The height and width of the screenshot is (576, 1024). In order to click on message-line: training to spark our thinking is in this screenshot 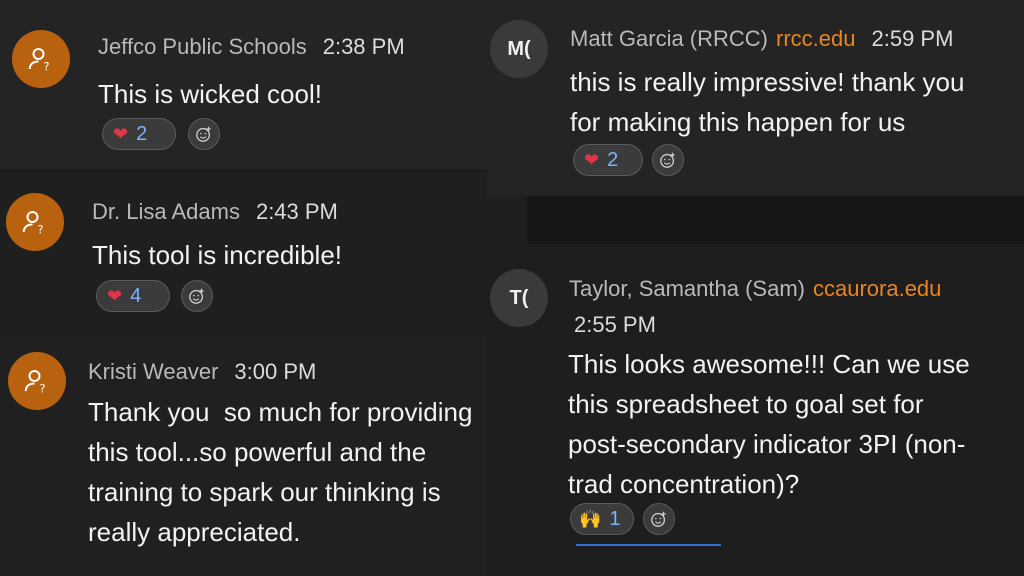, I will do `click(264, 492)`.